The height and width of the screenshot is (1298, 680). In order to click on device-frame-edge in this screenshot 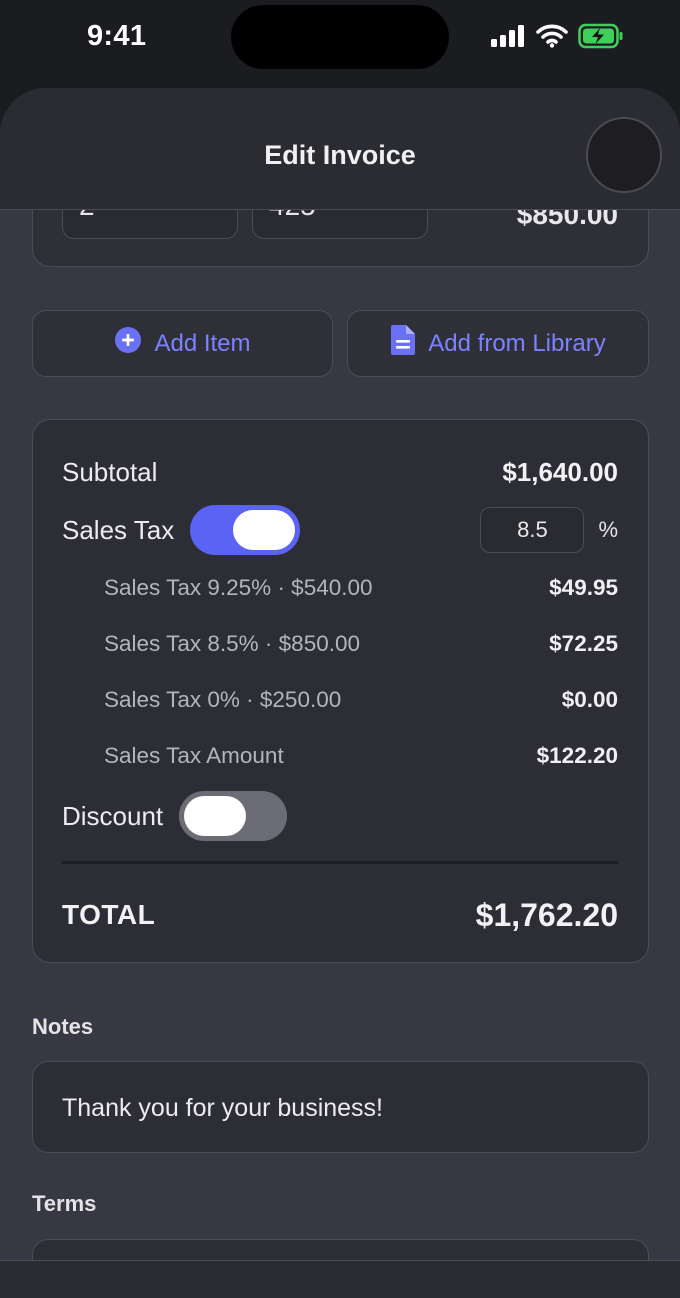, I will do `click(645, 45)`.